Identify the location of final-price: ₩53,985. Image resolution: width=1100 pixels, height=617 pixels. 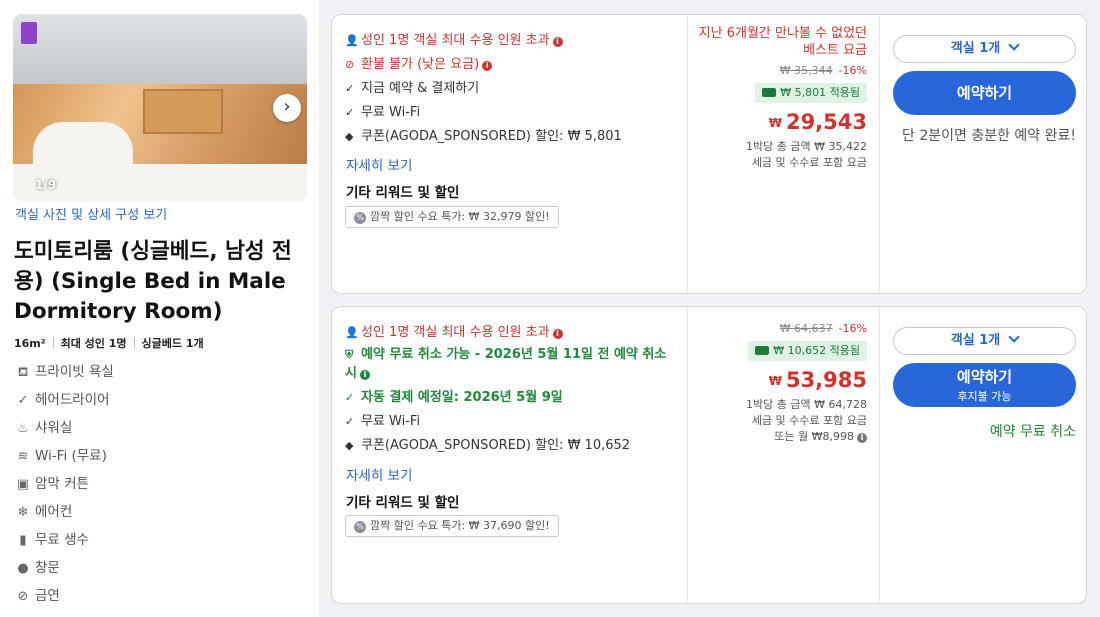
(817, 380).